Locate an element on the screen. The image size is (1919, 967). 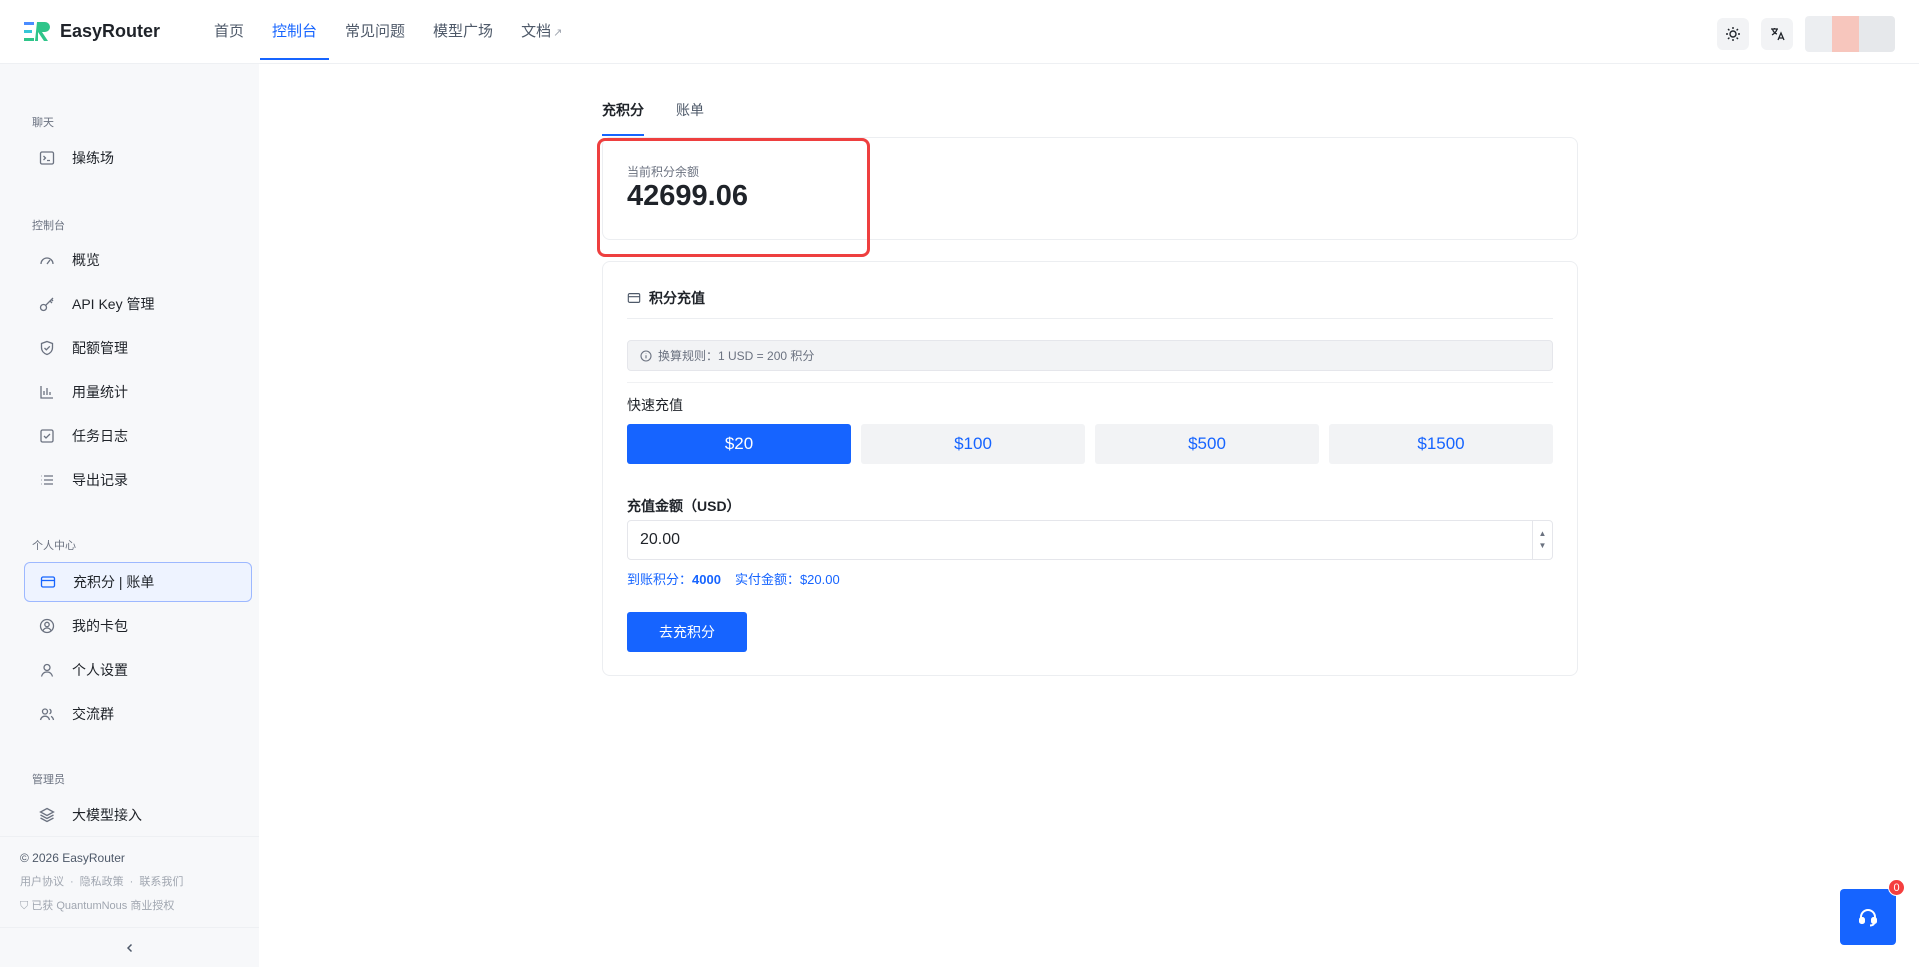
recharge-title-text: 积分充值 is located at coordinates (677, 298).